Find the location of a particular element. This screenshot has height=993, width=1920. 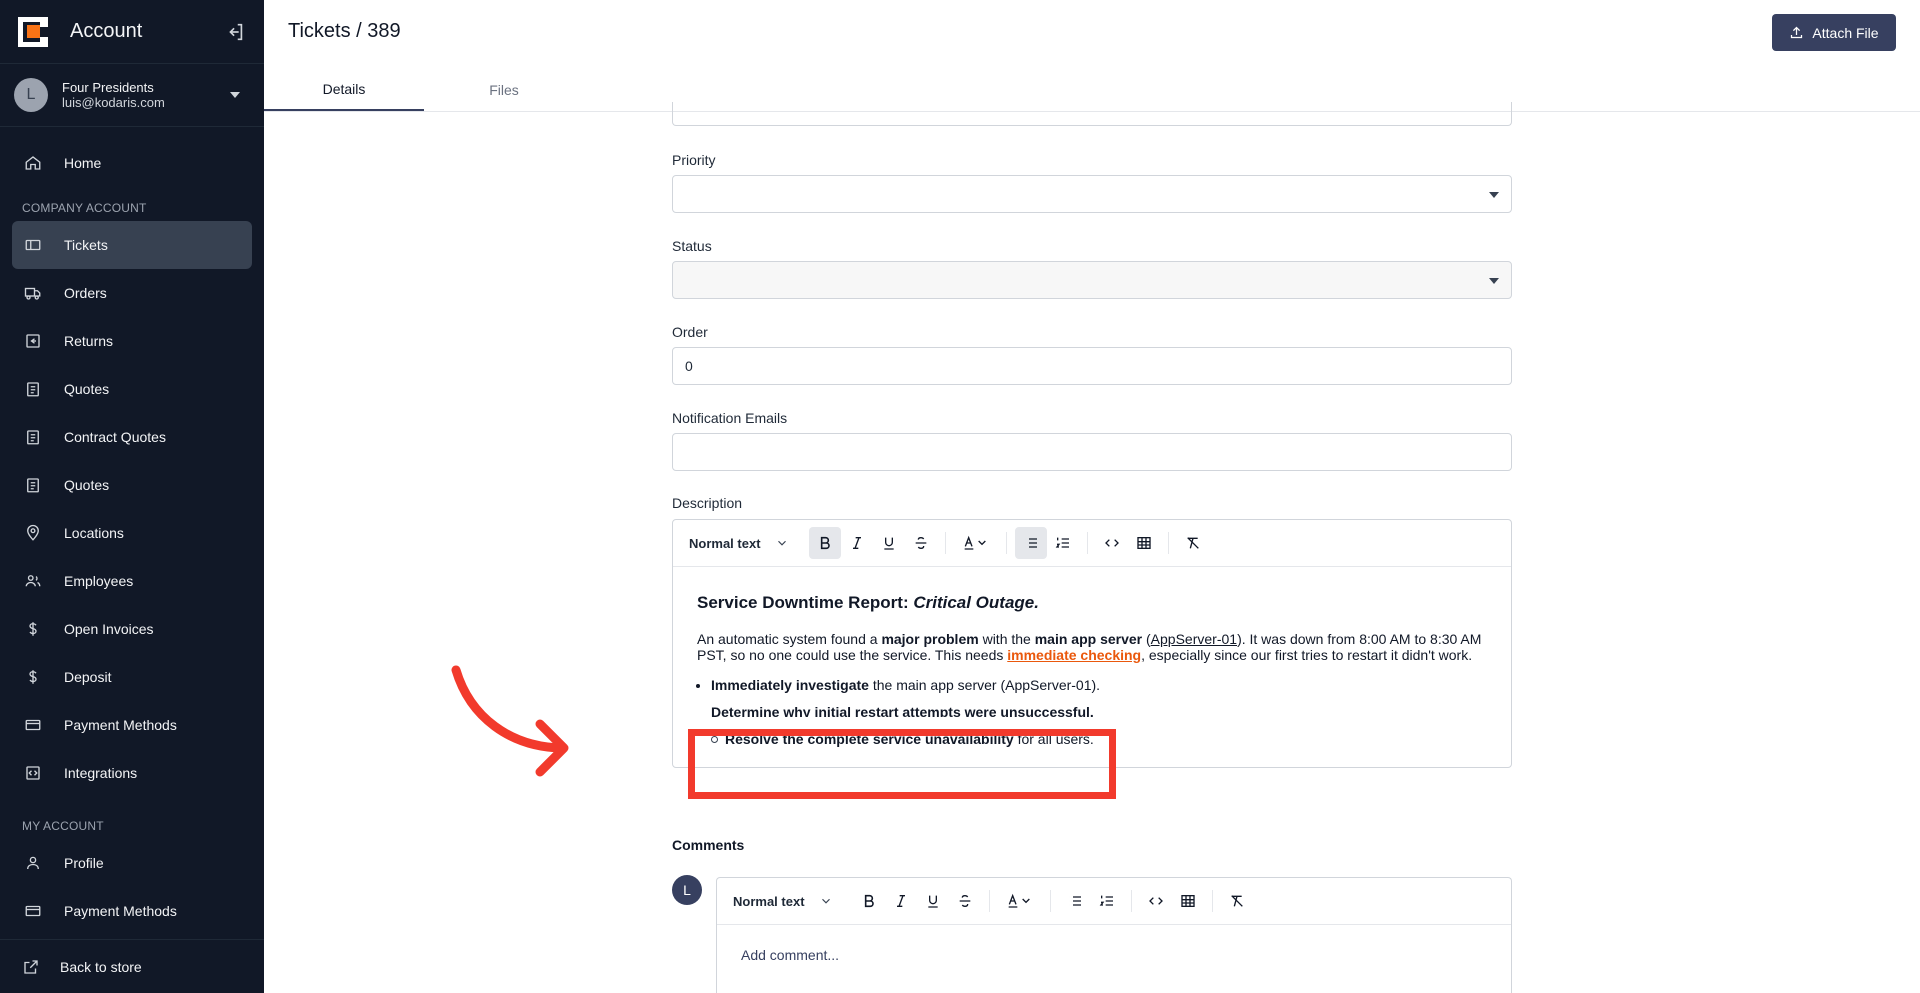

return-icon is located at coordinates (33, 341).